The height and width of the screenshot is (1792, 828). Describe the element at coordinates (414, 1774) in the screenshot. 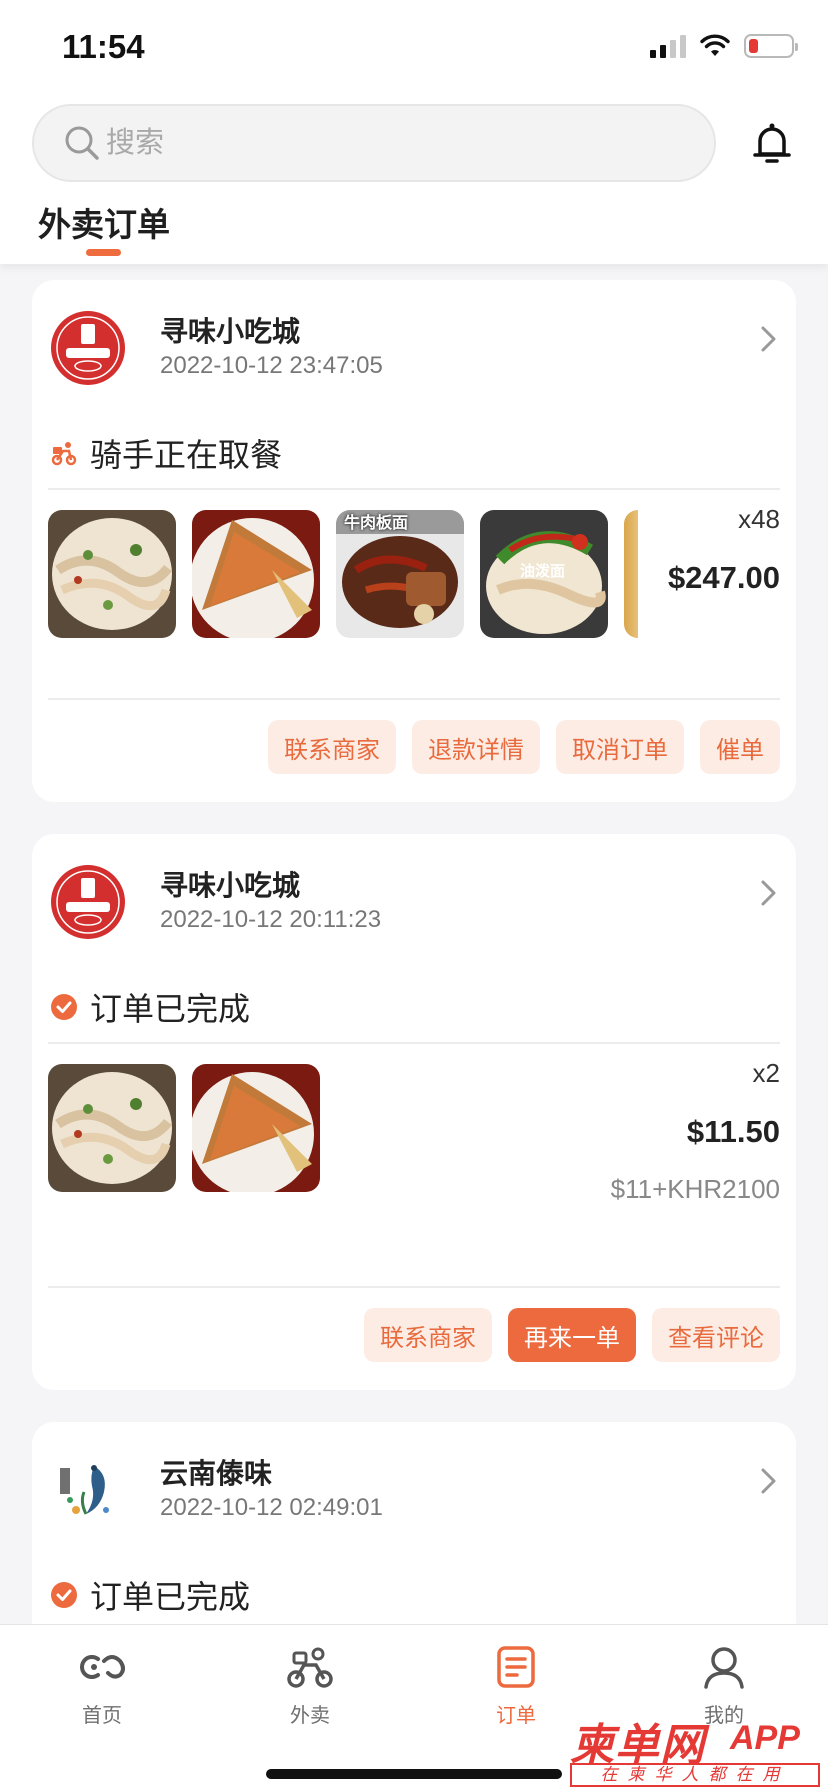

I see `home-indicator` at that location.